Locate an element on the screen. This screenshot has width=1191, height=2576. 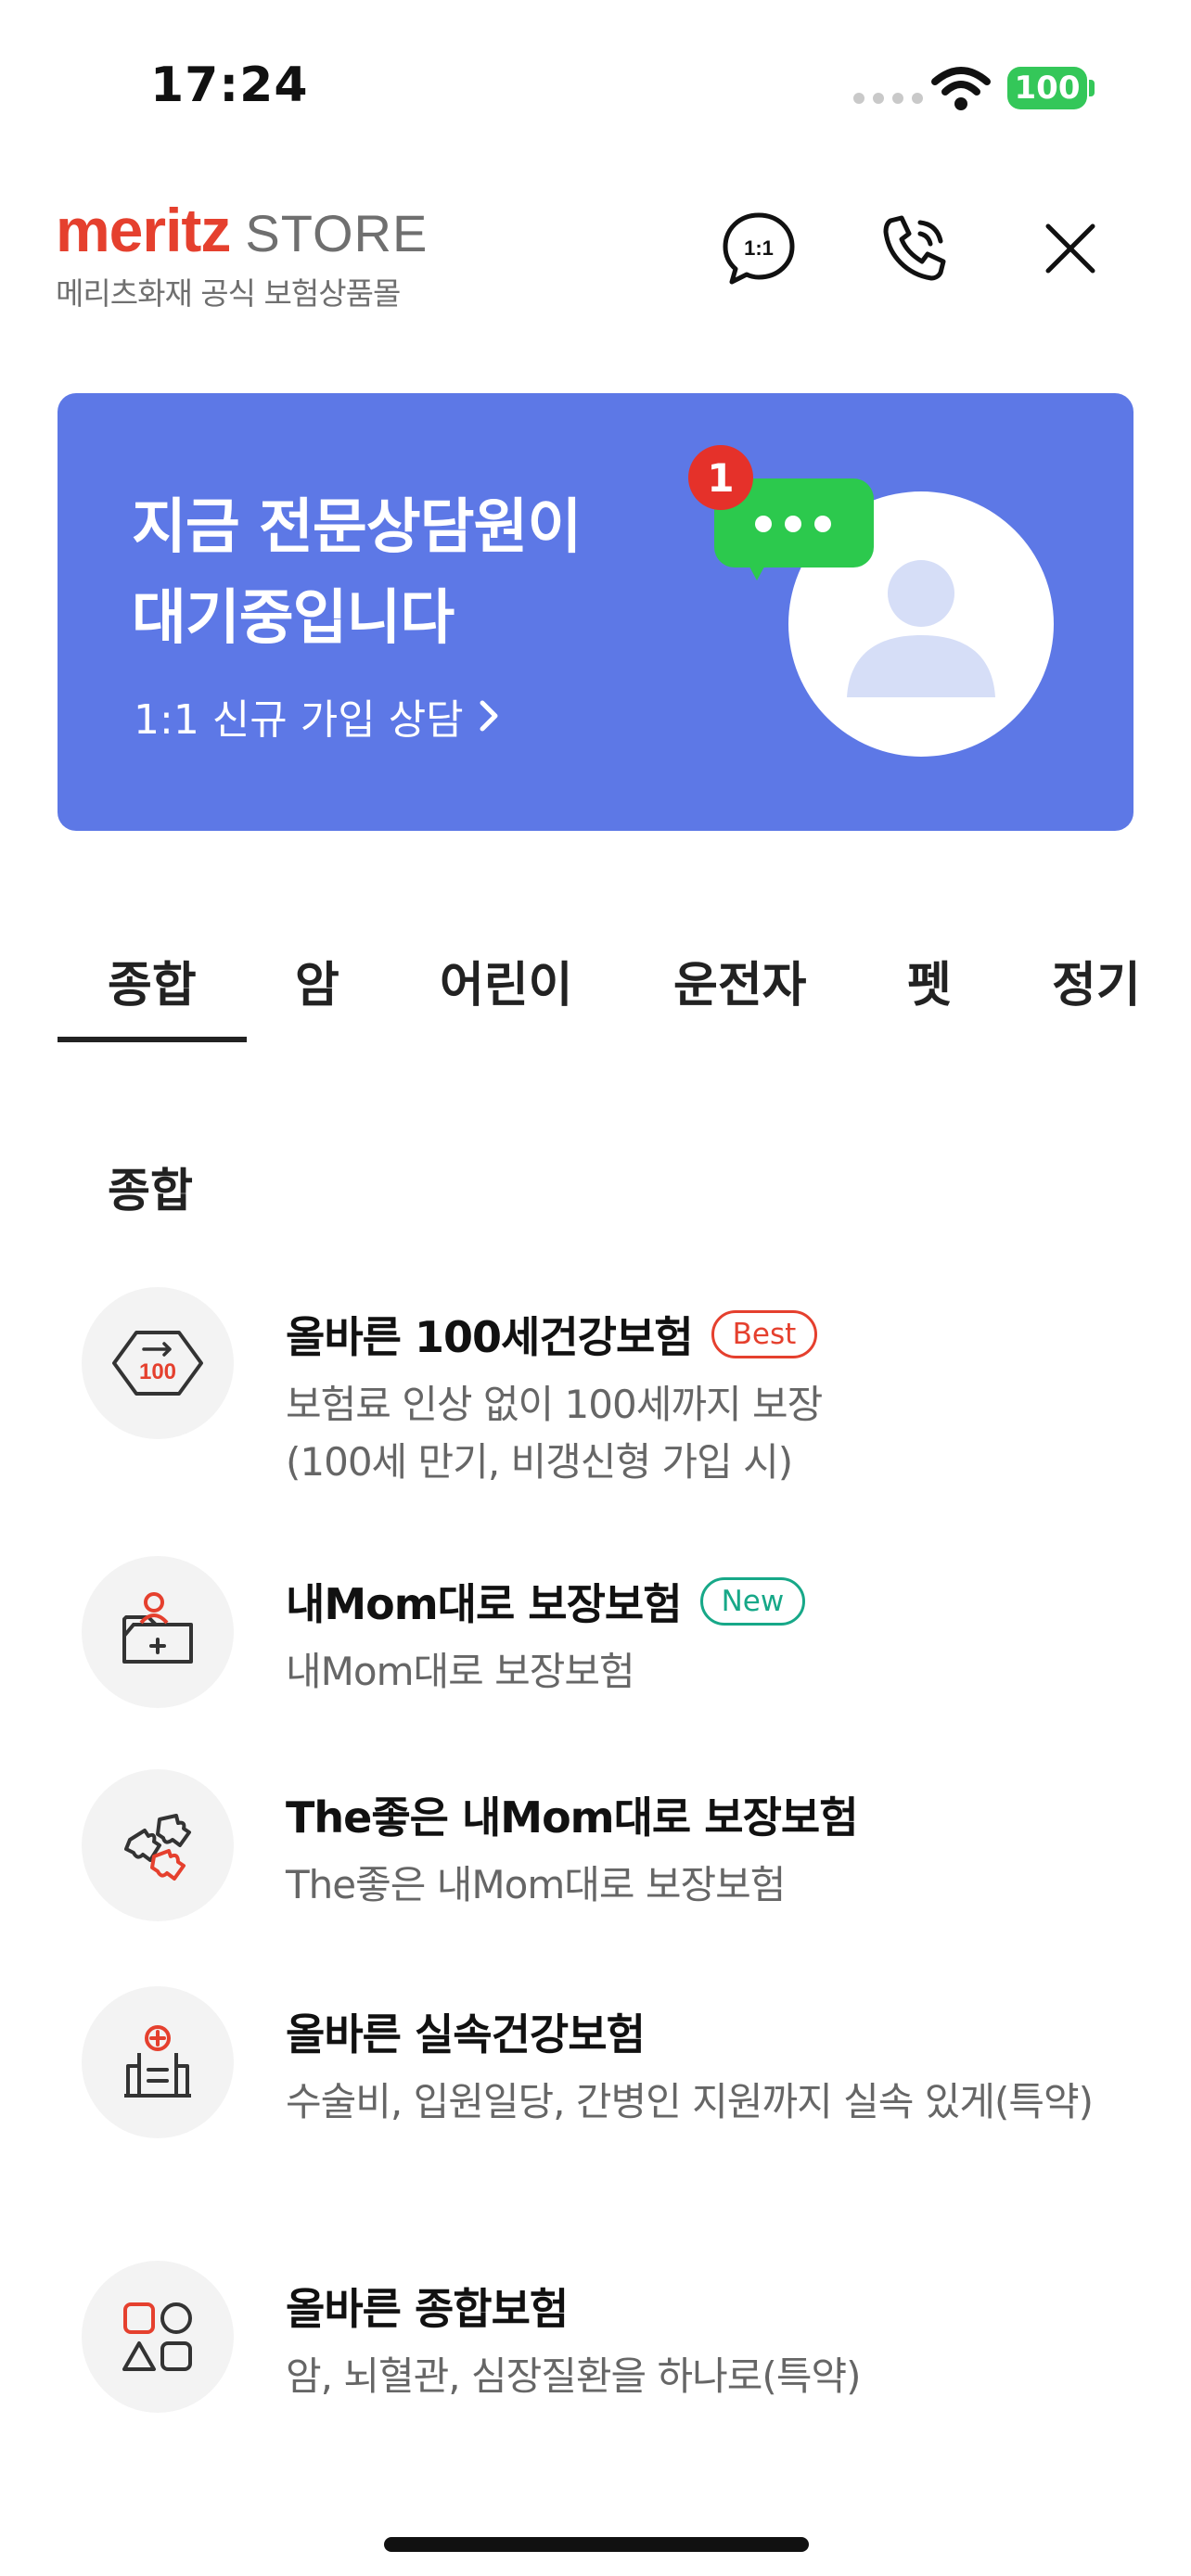
logo-brand: meritz is located at coordinates (143, 230).